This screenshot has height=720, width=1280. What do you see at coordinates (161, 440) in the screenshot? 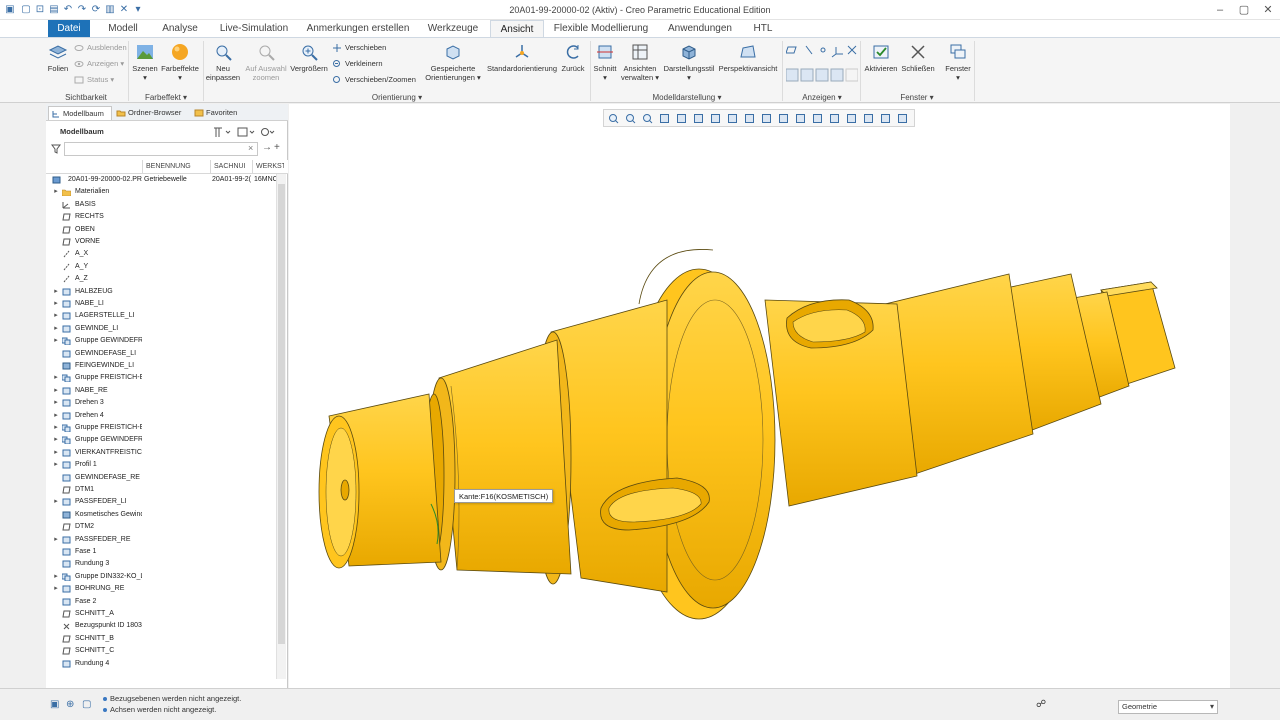
I see `tree-row: ▸ Gruppe GEWINDEFRE` at bounding box center [161, 440].